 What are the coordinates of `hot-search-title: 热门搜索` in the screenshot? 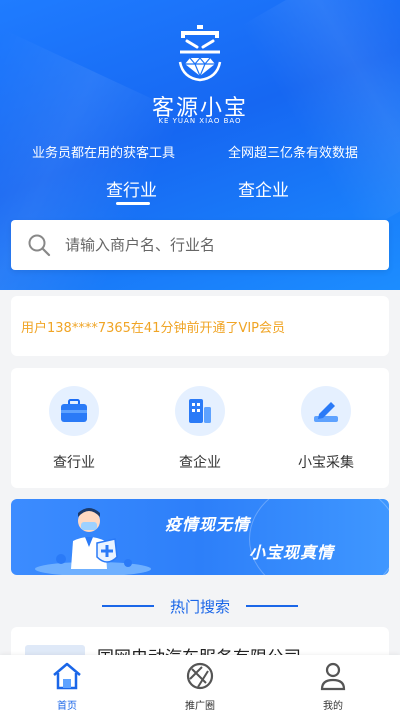 It's located at (199, 607).